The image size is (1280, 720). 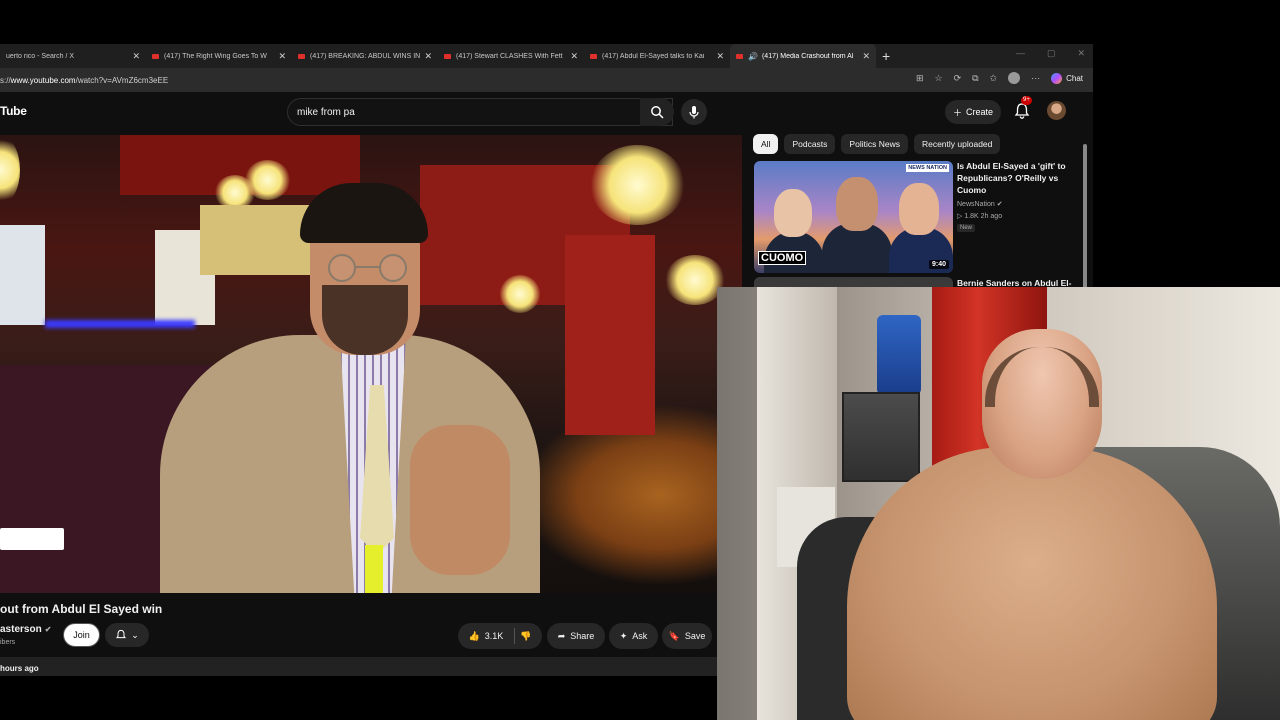 What do you see at coordinates (623, 635) in the screenshot?
I see `sparkle-icon: ✦` at bounding box center [623, 635].